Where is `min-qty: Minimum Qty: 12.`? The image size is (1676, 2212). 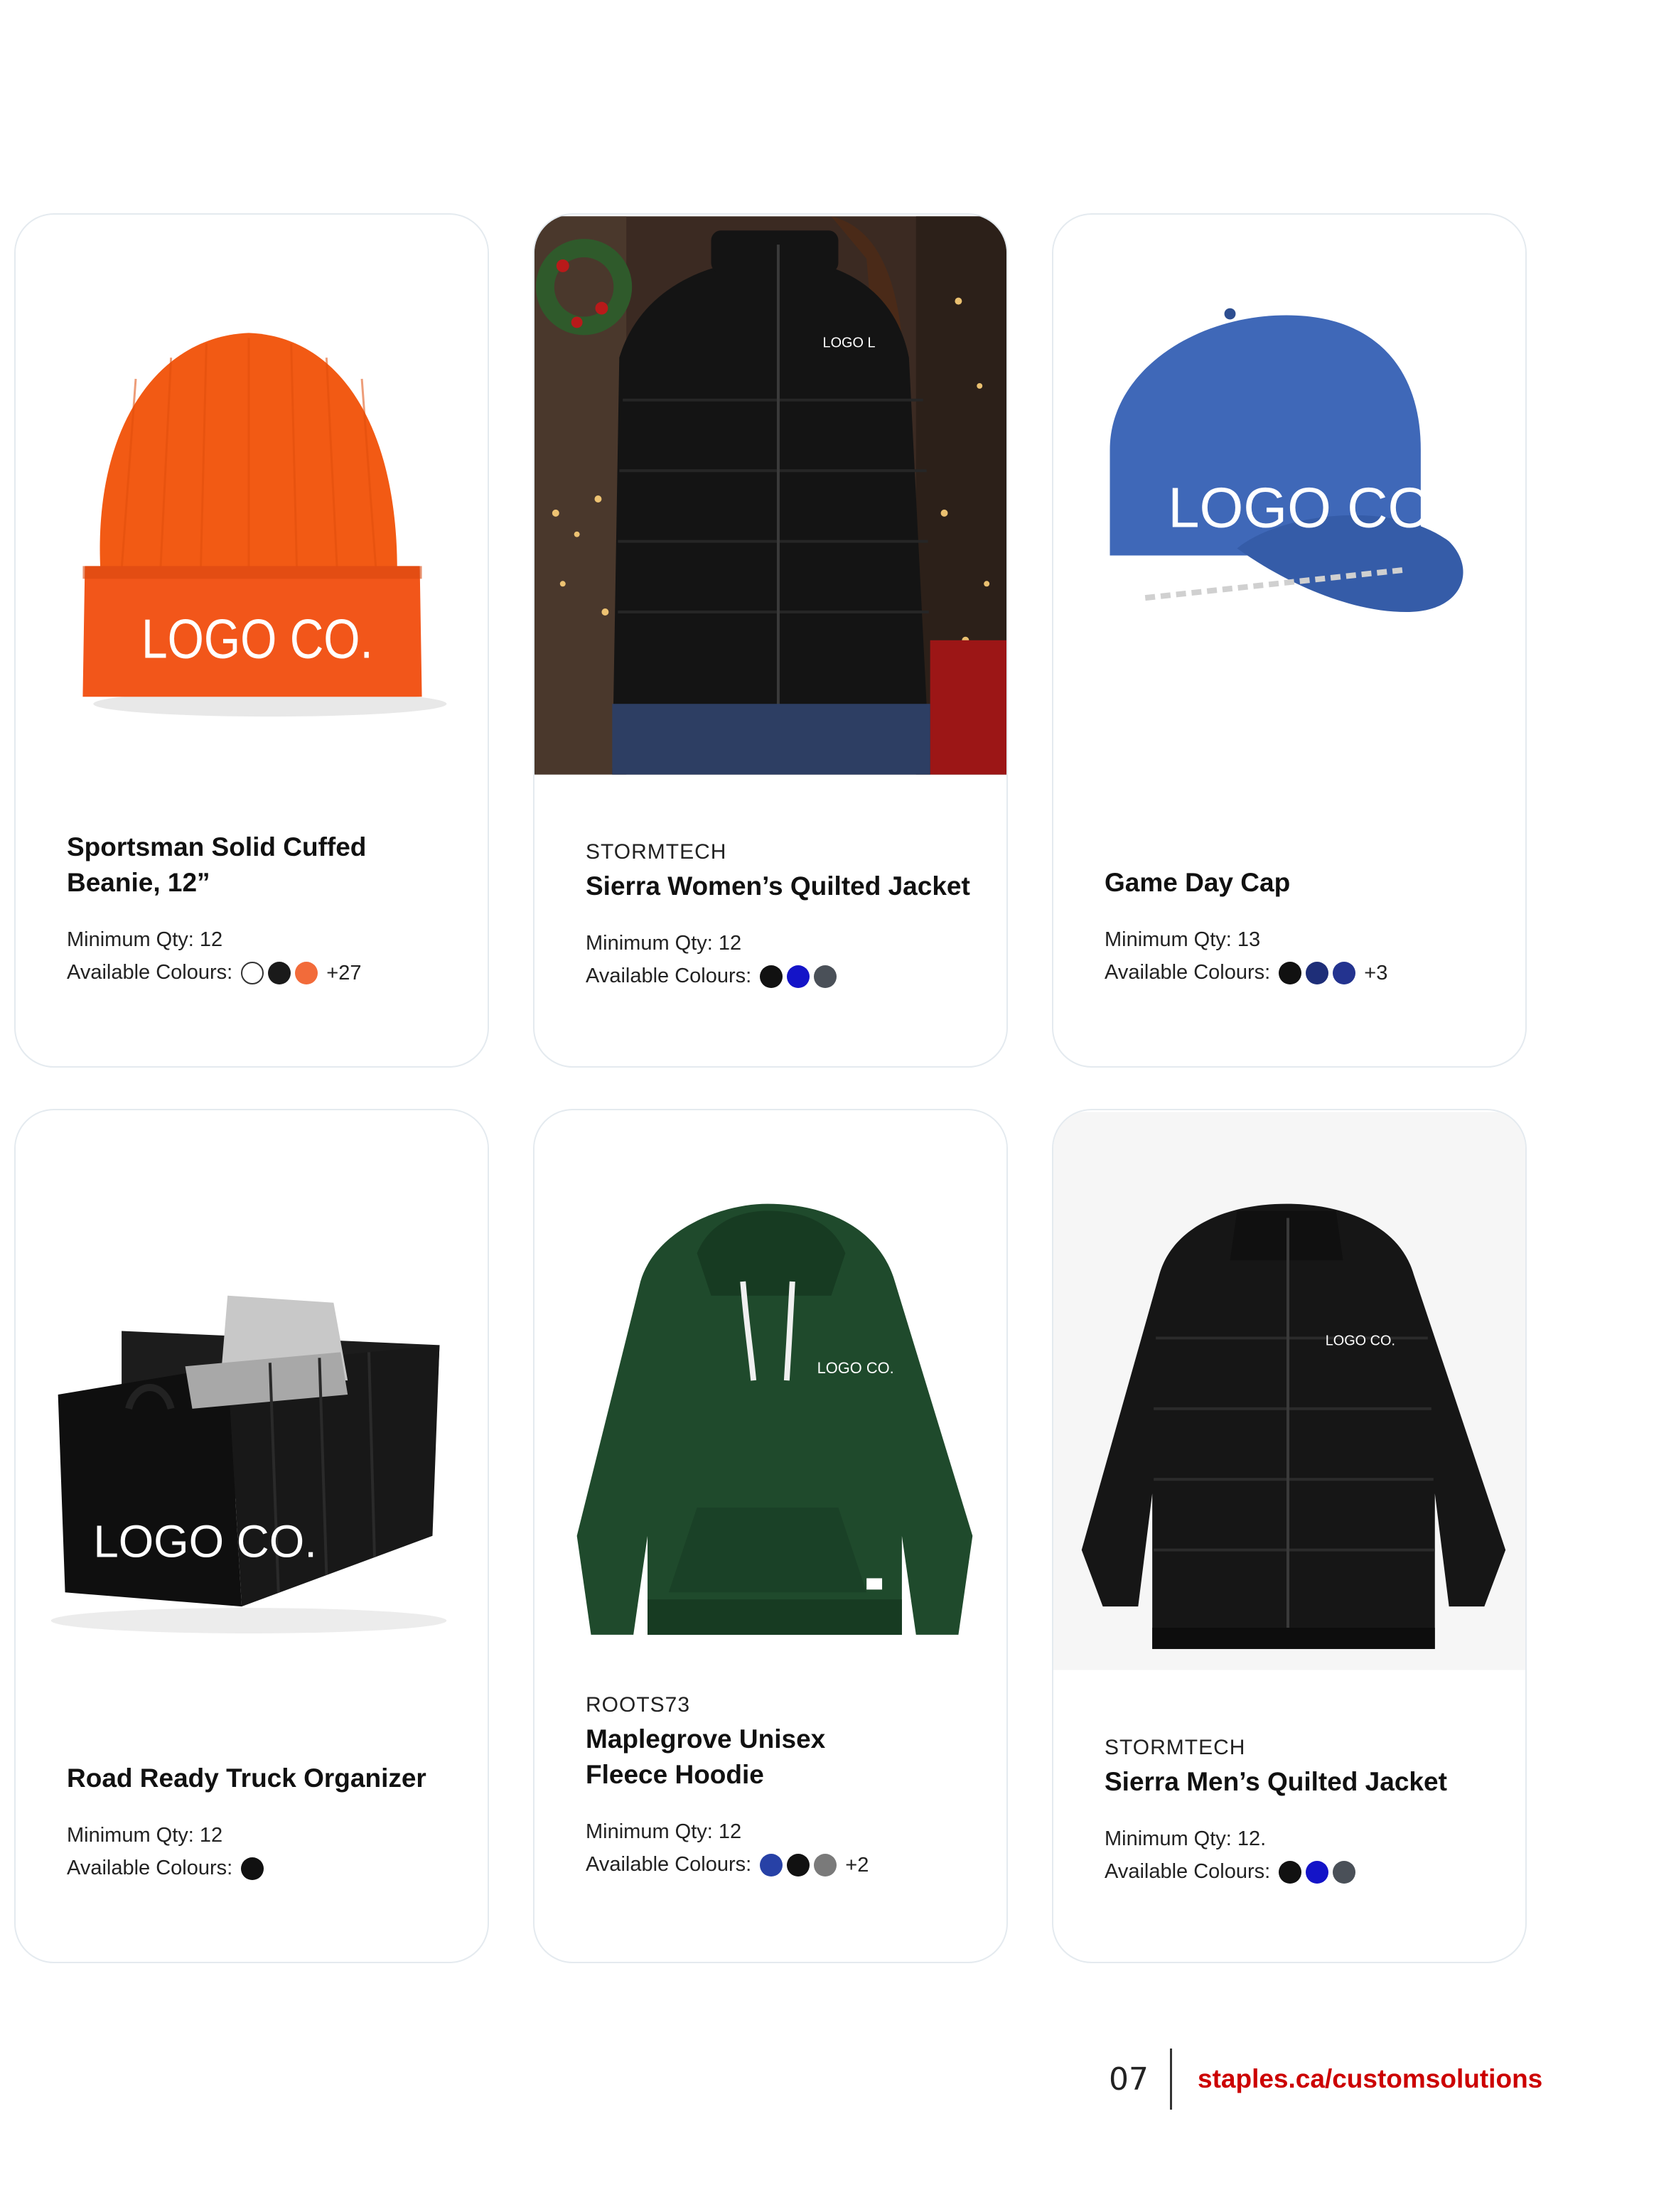
min-qty: Minimum Qty: 12. is located at coordinates (1186, 1838).